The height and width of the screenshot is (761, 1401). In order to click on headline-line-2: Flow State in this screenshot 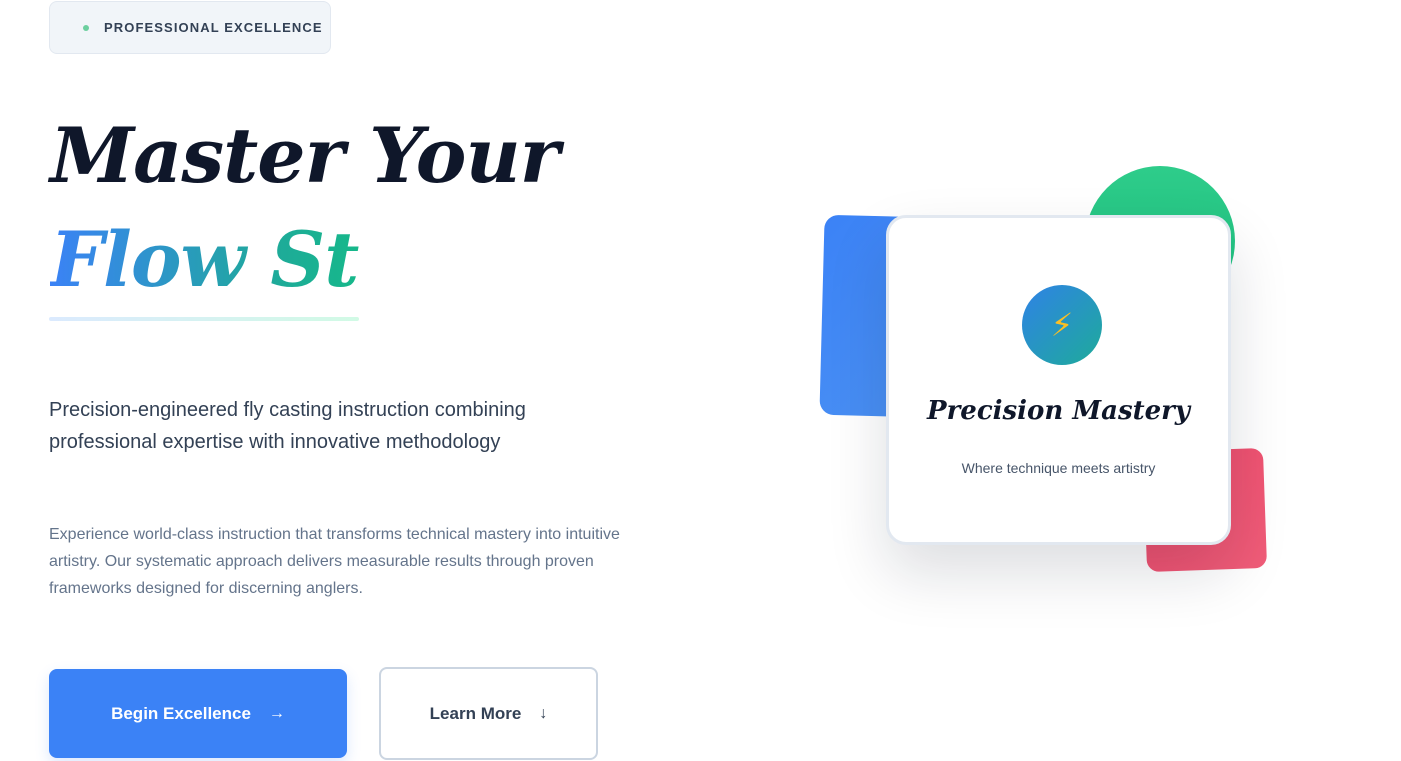, I will do `click(204, 260)`.